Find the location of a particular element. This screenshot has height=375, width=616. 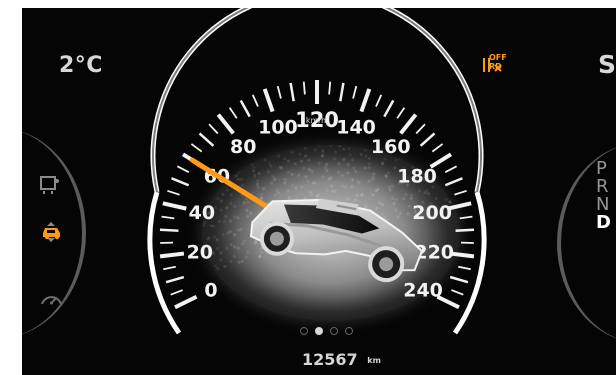

odometer-readout: 12567 km is located at coordinates (342, 359).